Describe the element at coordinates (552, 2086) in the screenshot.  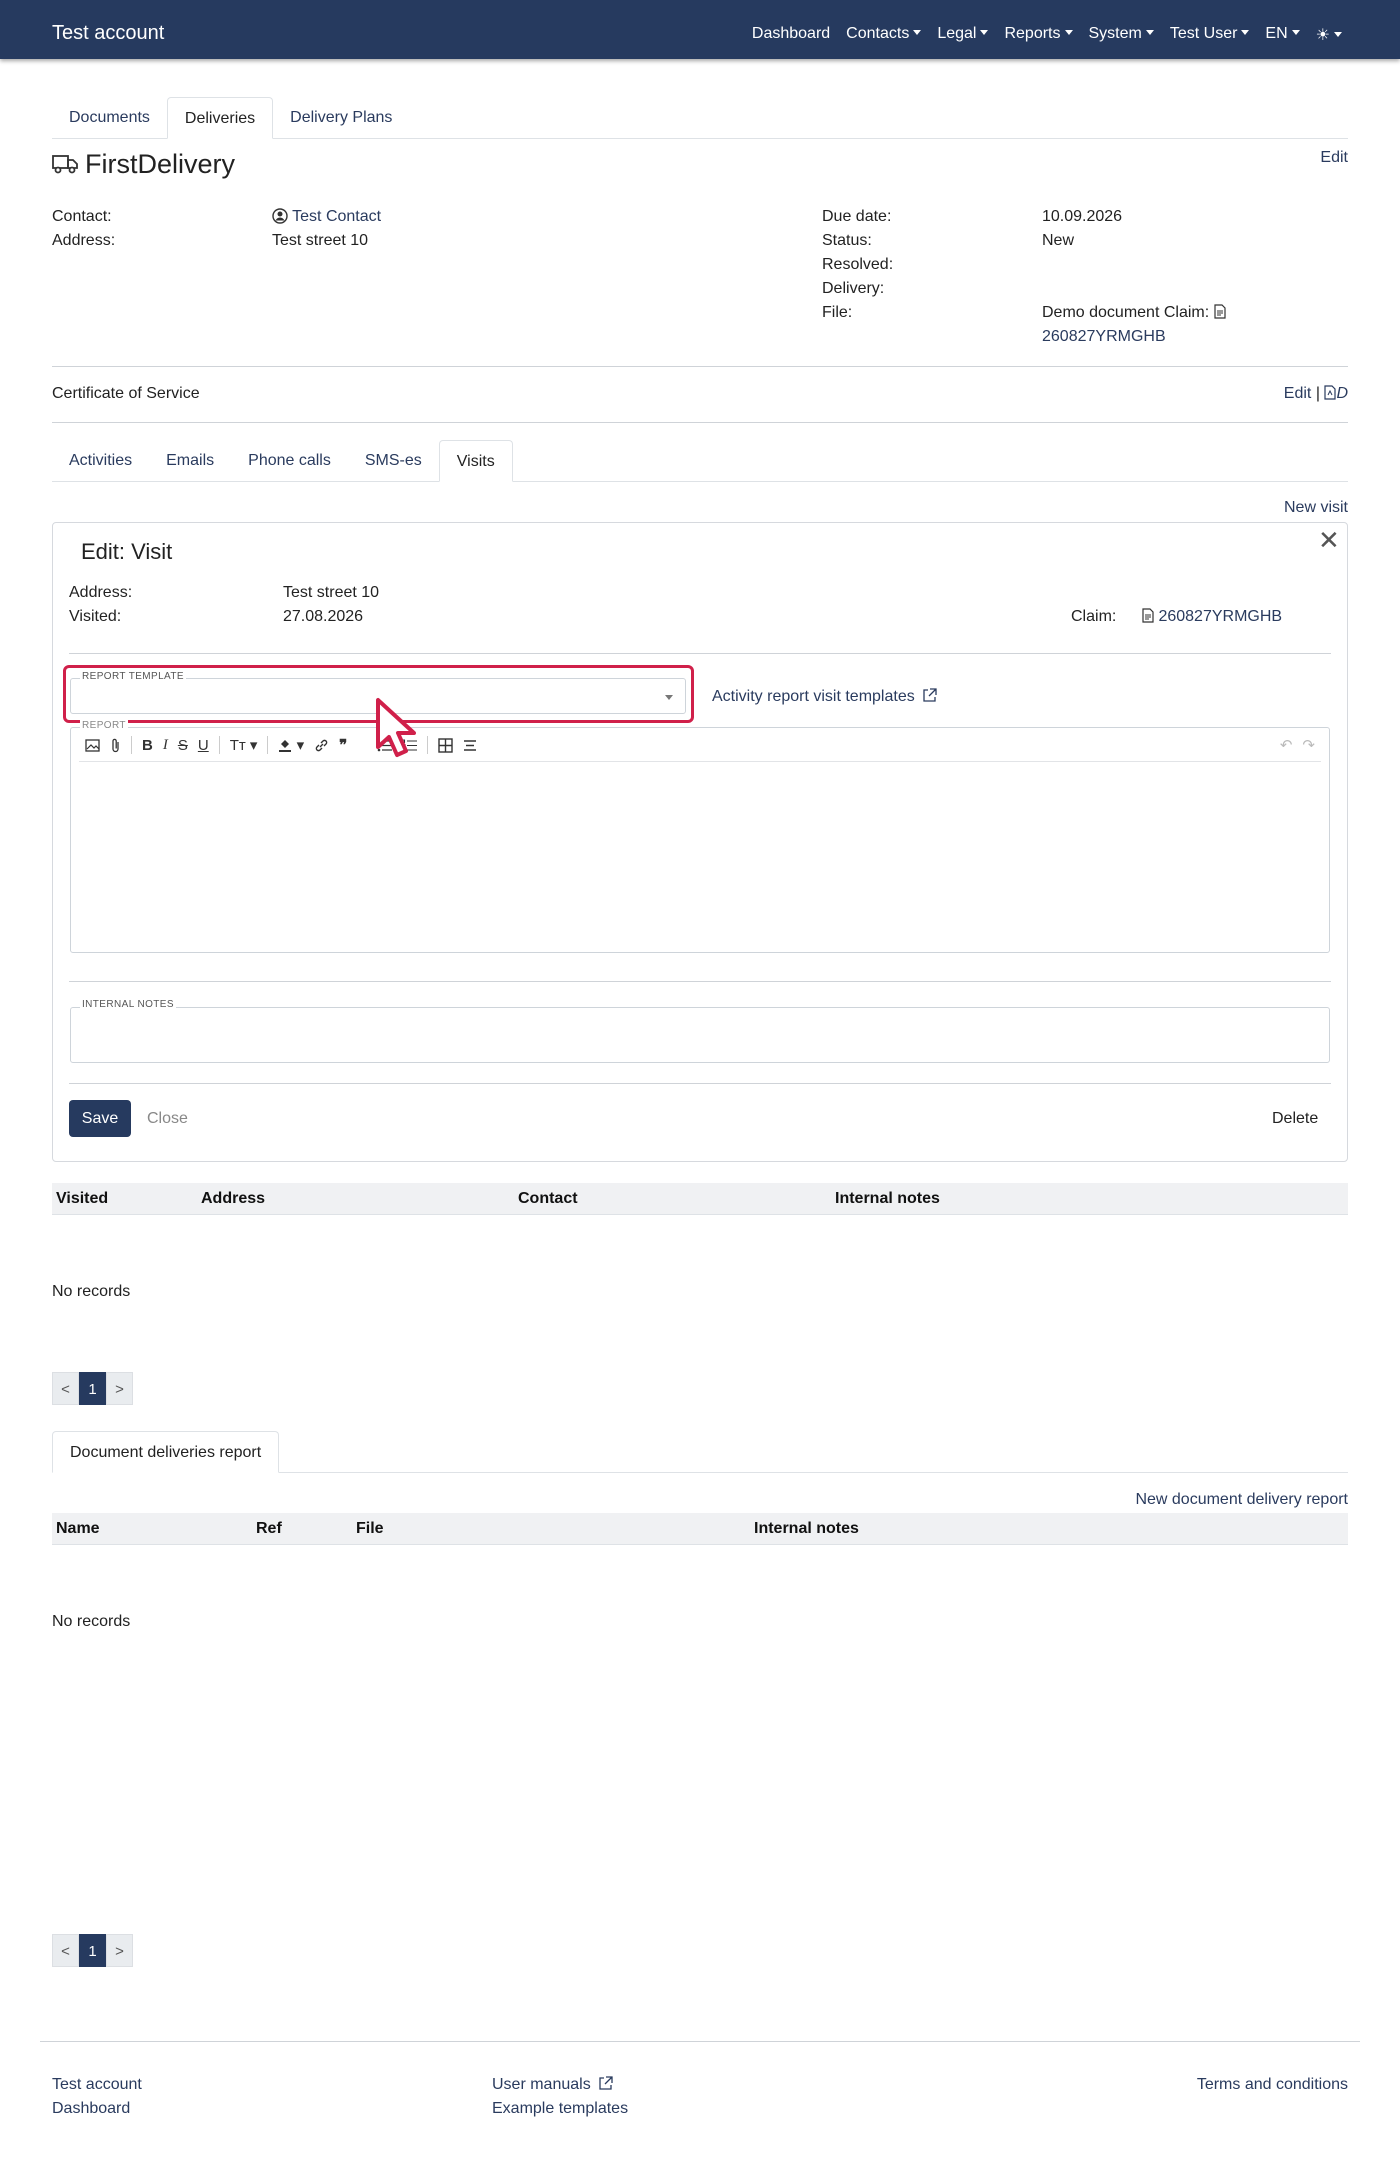
I see `footer-user-manuals-link: User manuals` at that location.